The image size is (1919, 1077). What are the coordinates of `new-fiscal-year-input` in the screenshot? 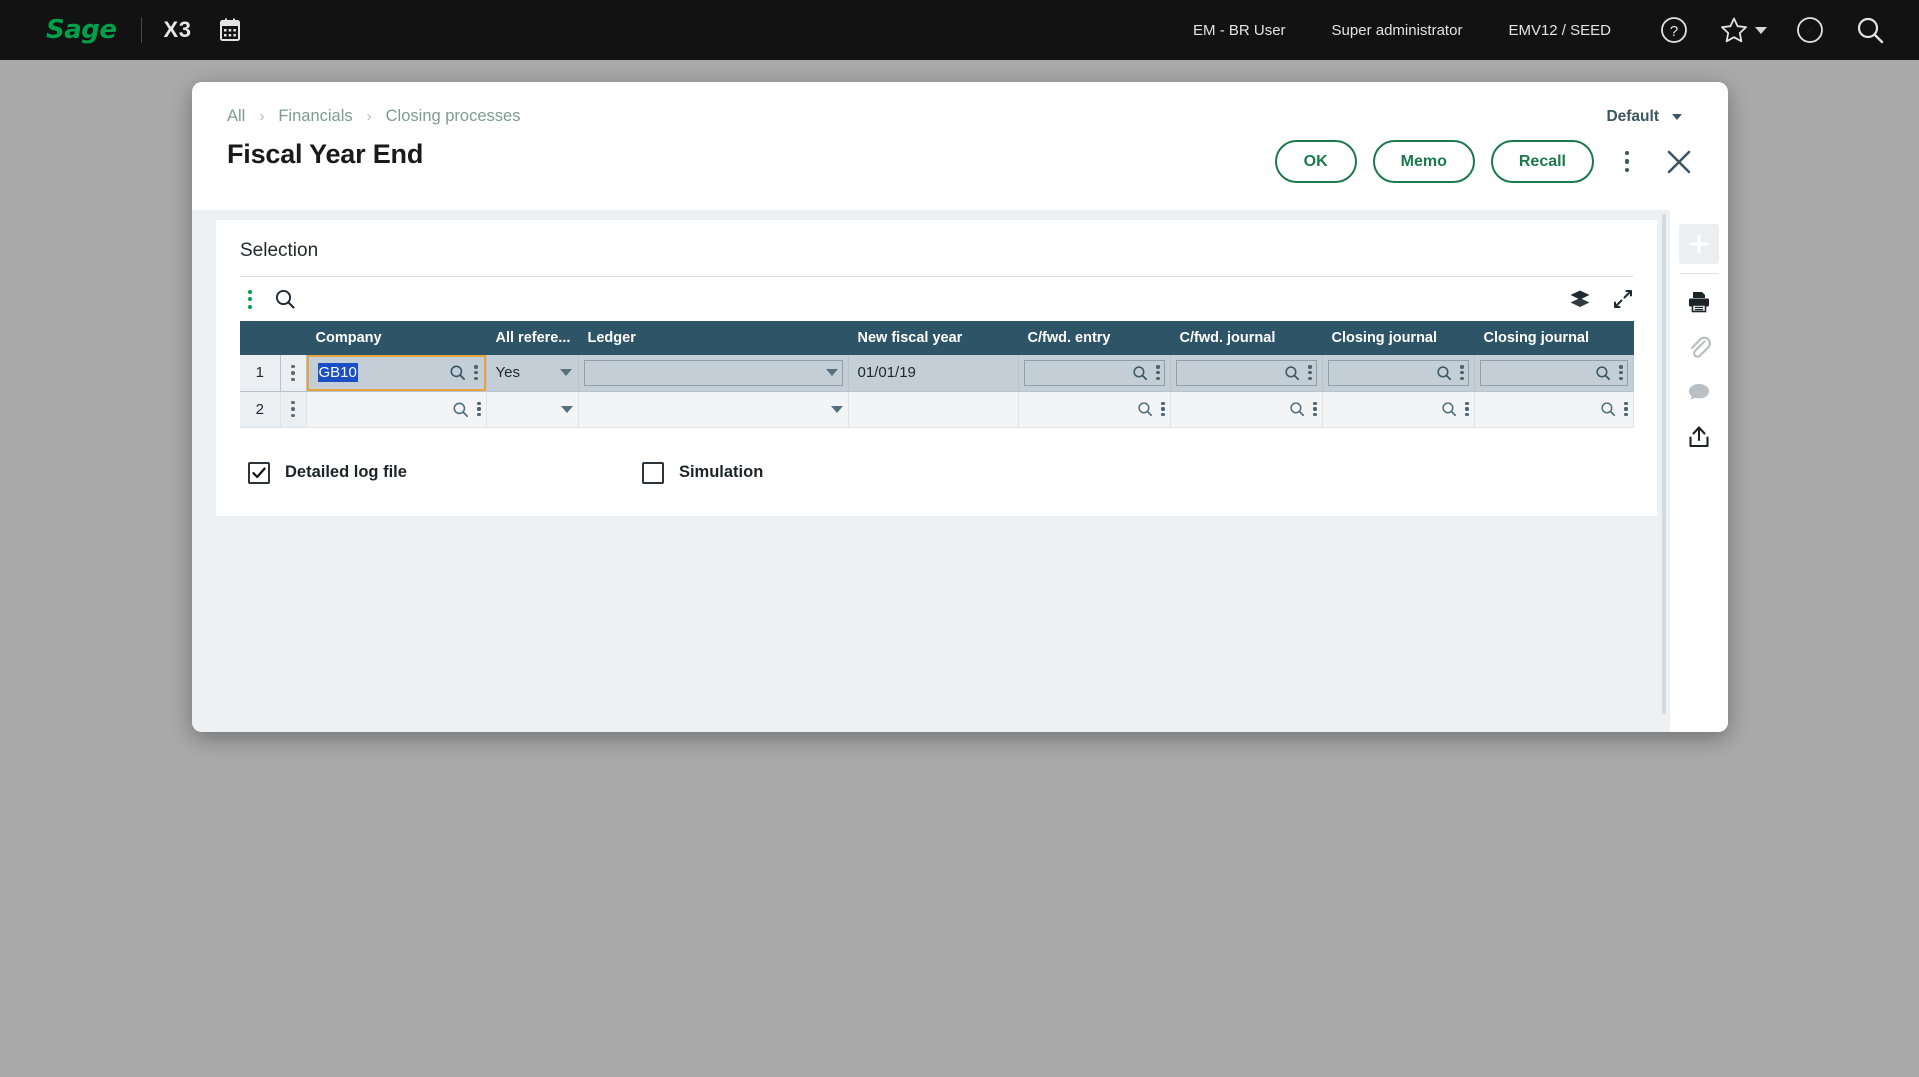 It's located at (933, 409).